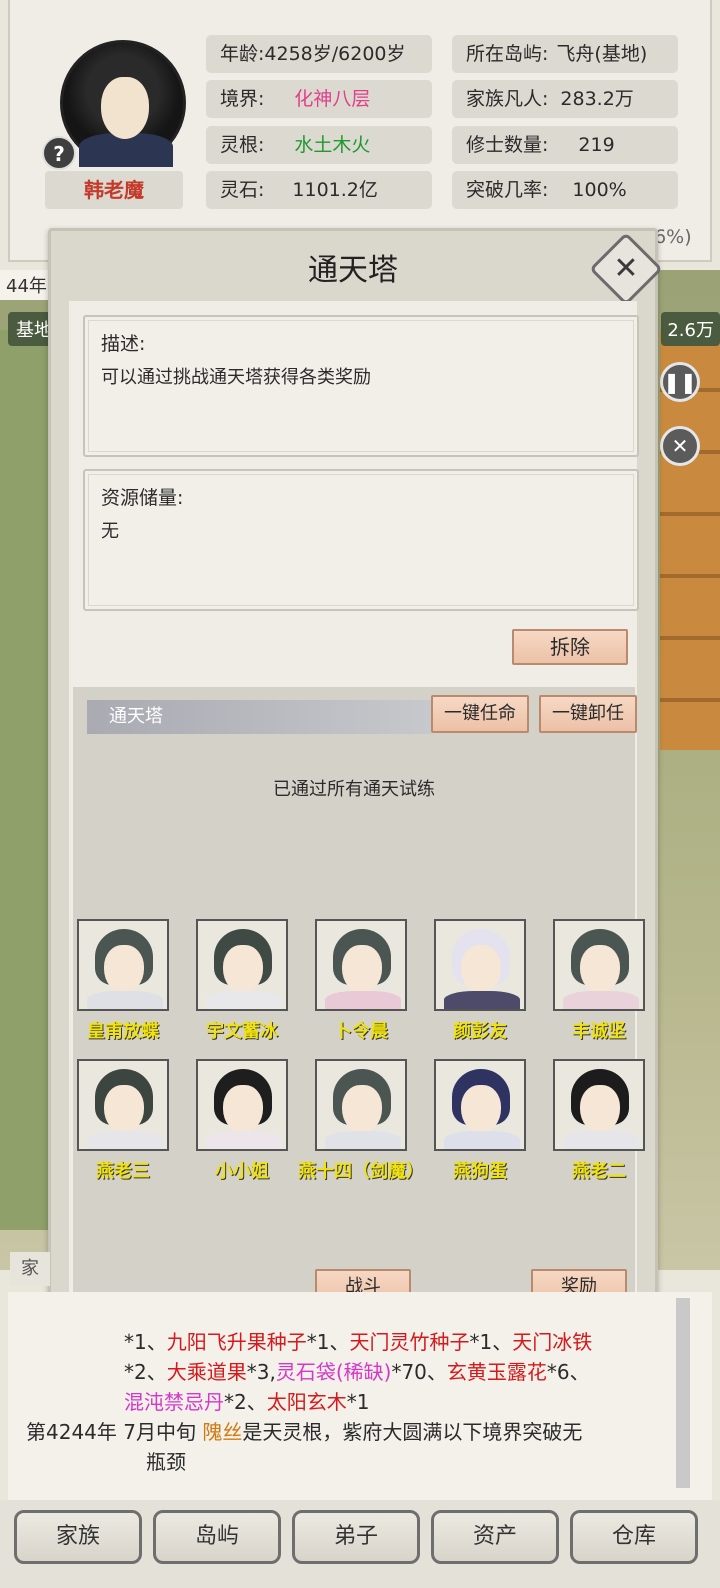 The height and width of the screenshot is (1588, 720). I want to click on nav-assets: 资产, so click(495, 1537).